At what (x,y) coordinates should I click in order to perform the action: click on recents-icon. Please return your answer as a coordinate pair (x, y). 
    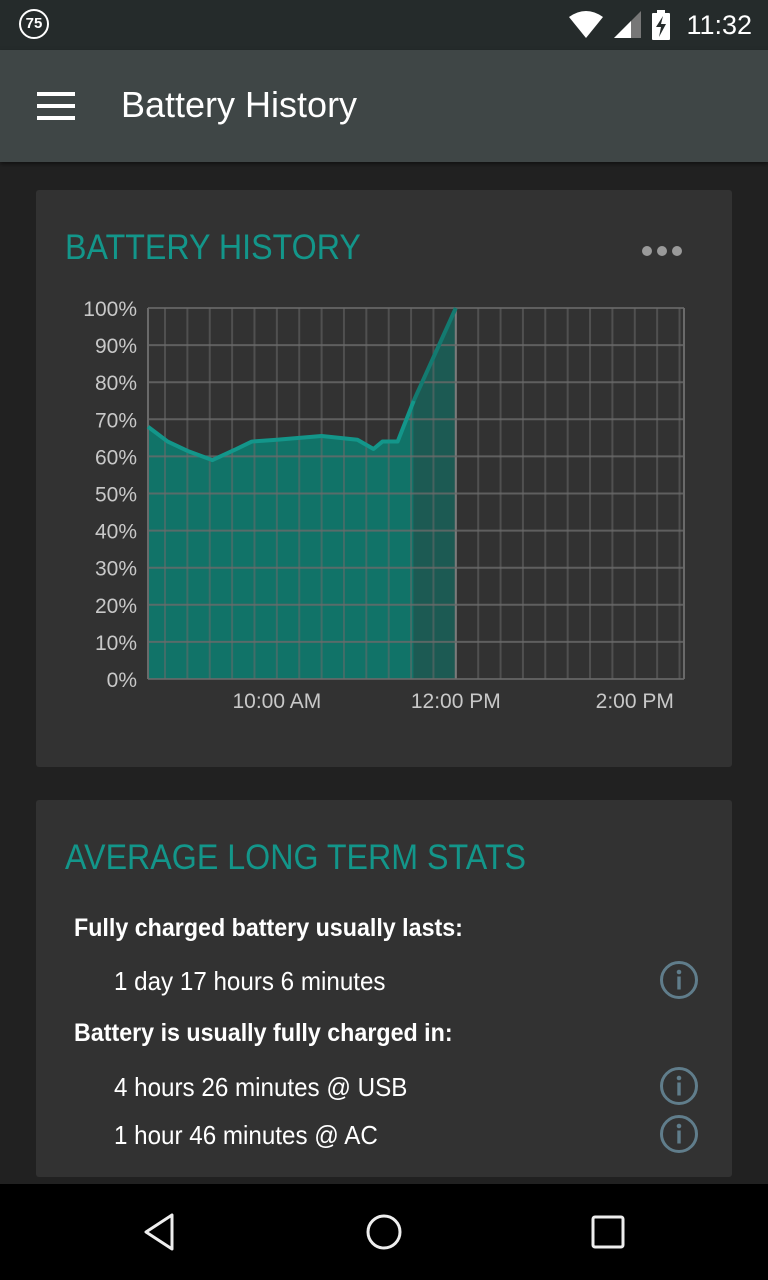
    Looking at the image, I should click on (608, 1232).